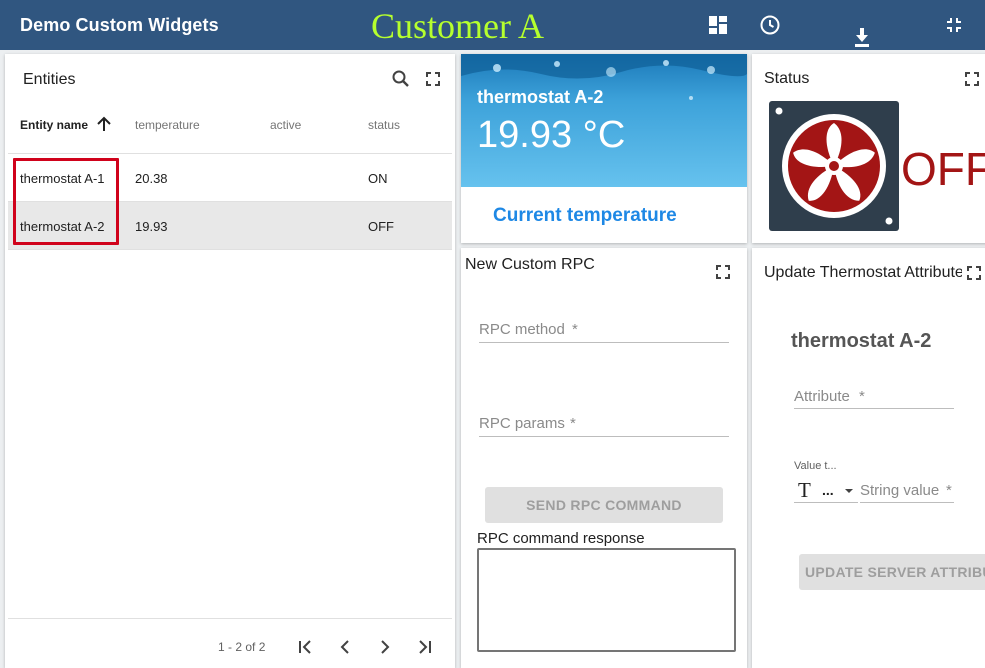  Describe the element at coordinates (385, 647) in the screenshot. I see `next-page-icon` at that location.